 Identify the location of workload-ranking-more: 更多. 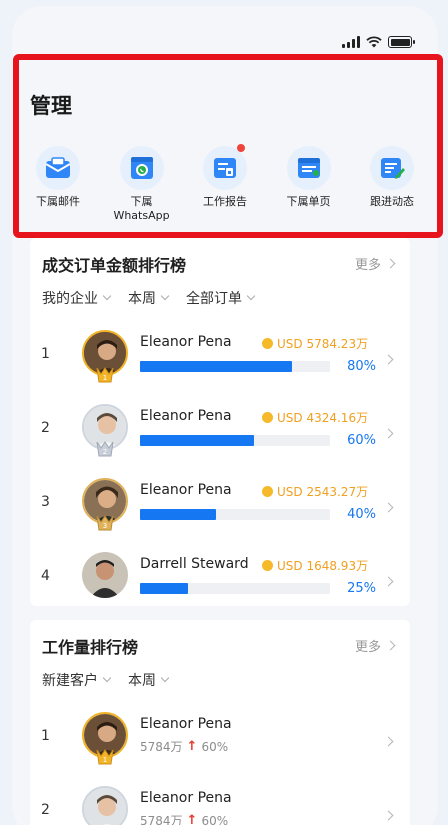
(375, 645).